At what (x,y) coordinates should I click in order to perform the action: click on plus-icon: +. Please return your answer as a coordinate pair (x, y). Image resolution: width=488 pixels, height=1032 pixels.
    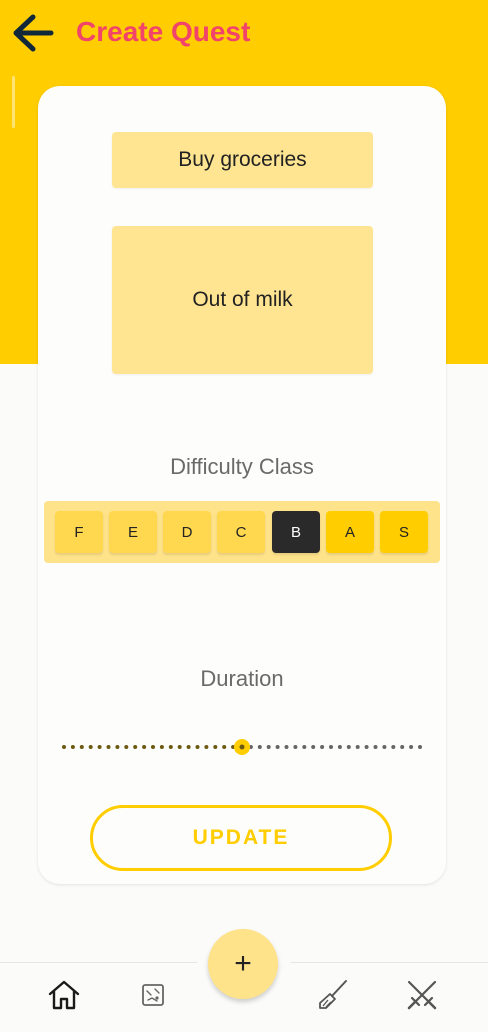
    Looking at the image, I should click on (243, 963).